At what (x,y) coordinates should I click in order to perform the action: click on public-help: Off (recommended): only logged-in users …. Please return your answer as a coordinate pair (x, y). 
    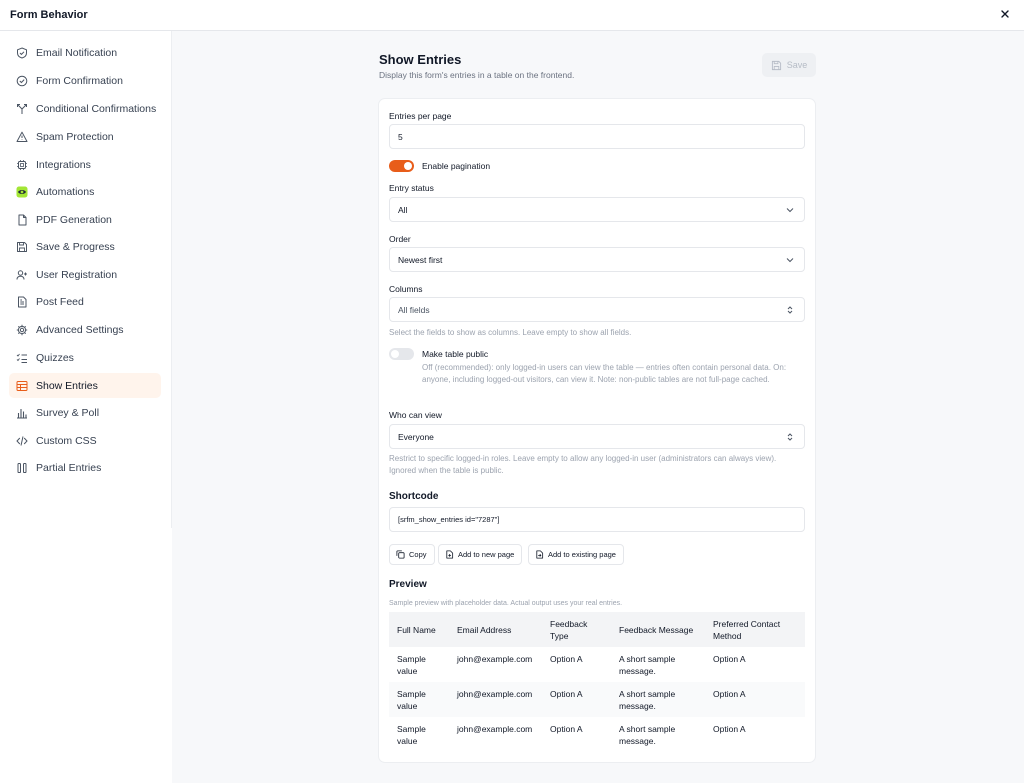
    Looking at the image, I should click on (604, 373).